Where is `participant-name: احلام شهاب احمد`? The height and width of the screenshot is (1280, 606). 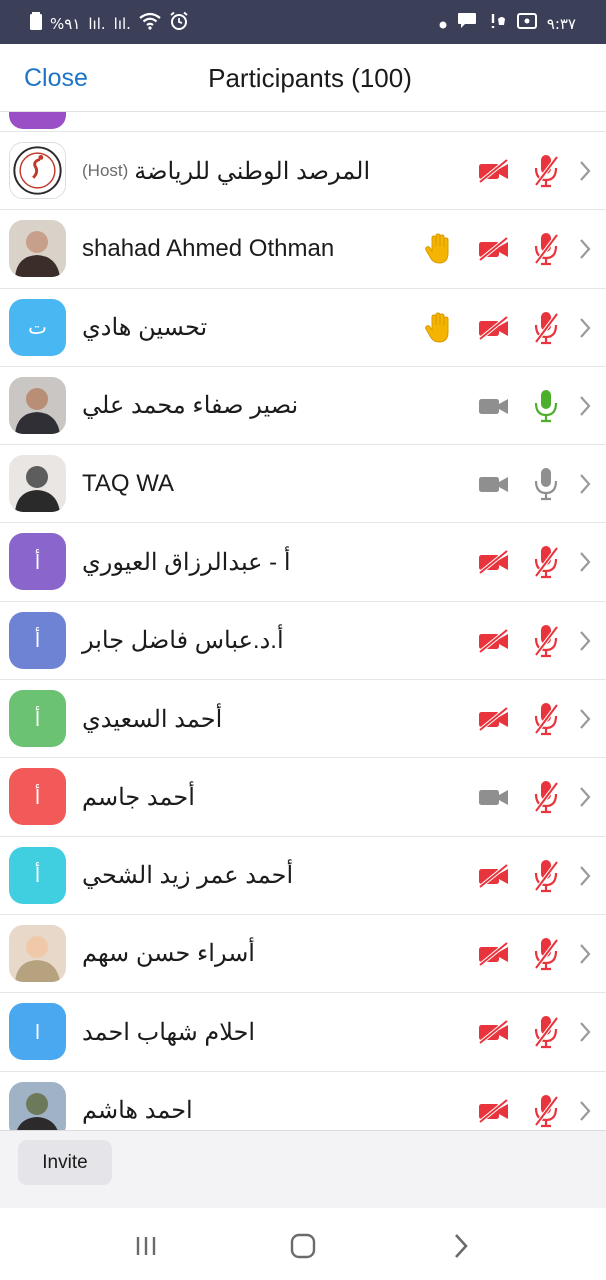
participant-name: احلام شهاب احمد is located at coordinates (169, 1032).